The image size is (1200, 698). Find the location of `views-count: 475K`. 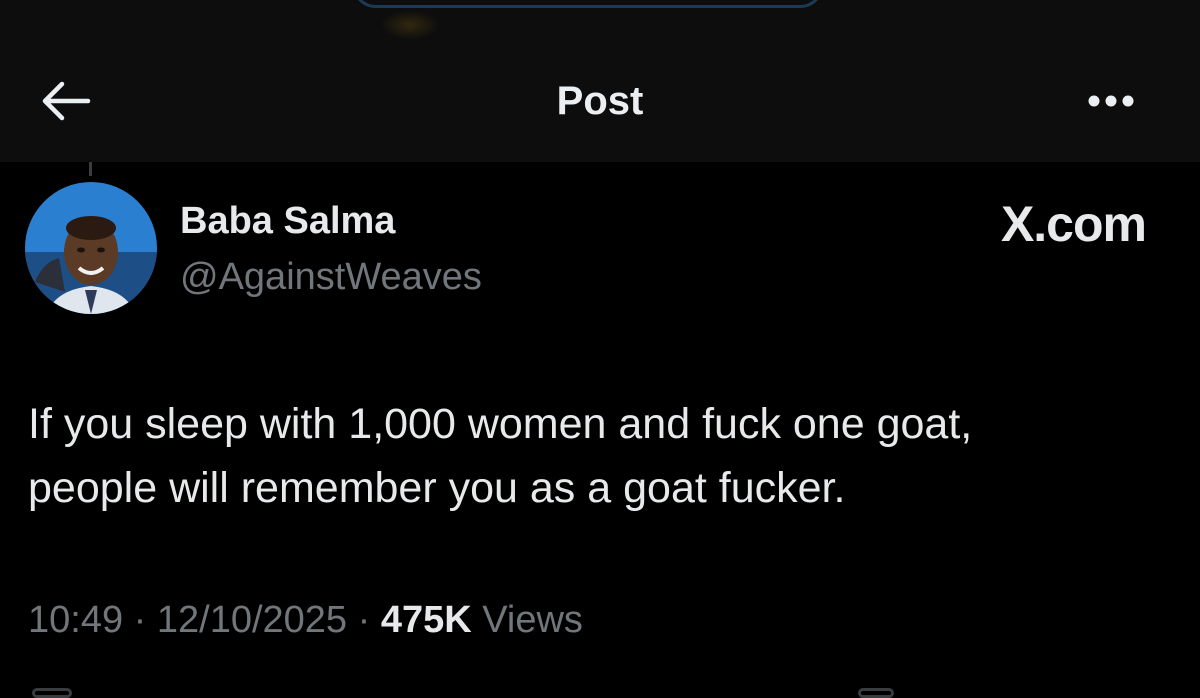

views-count: 475K is located at coordinates (426, 620).